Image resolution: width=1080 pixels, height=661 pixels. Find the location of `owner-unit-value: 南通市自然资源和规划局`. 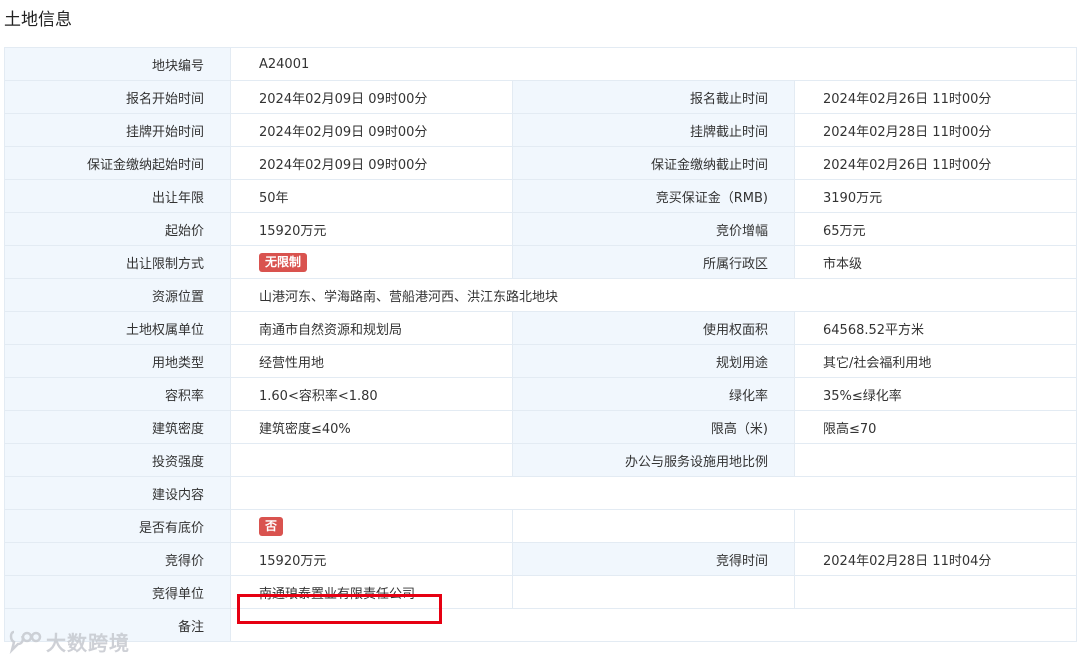

owner-unit-value: 南通市自然资源和规划局 is located at coordinates (371, 328).